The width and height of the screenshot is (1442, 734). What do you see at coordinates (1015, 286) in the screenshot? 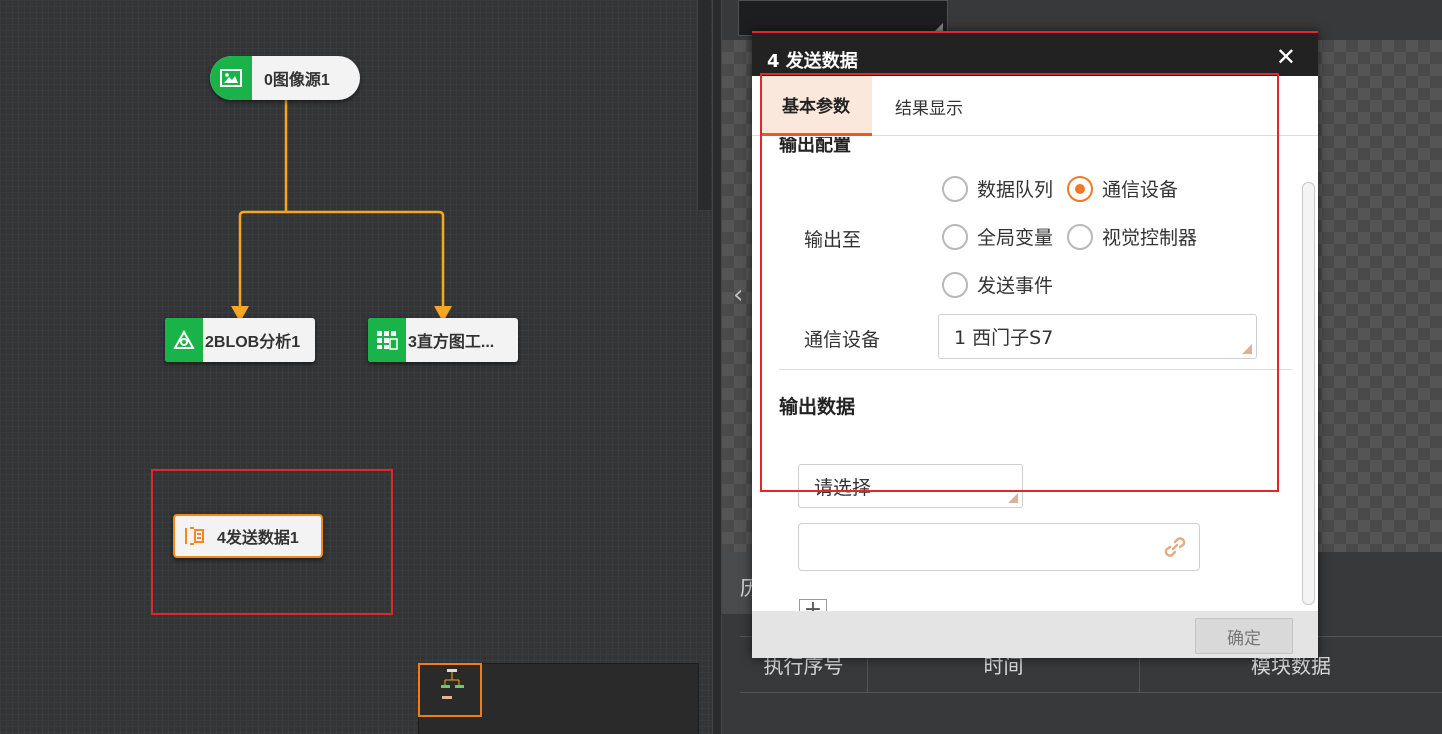
I see `radio-label: 发送事件` at bounding box center [1015, 286].